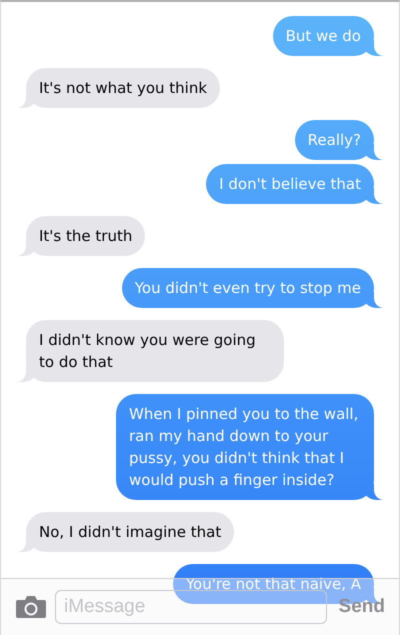 Image resolution: width=400 pixels, height=635 pixels. What do you see at coordinates (31, 607) in the screenshot?
I see `camera-icon` at bounding box center [31, 607].